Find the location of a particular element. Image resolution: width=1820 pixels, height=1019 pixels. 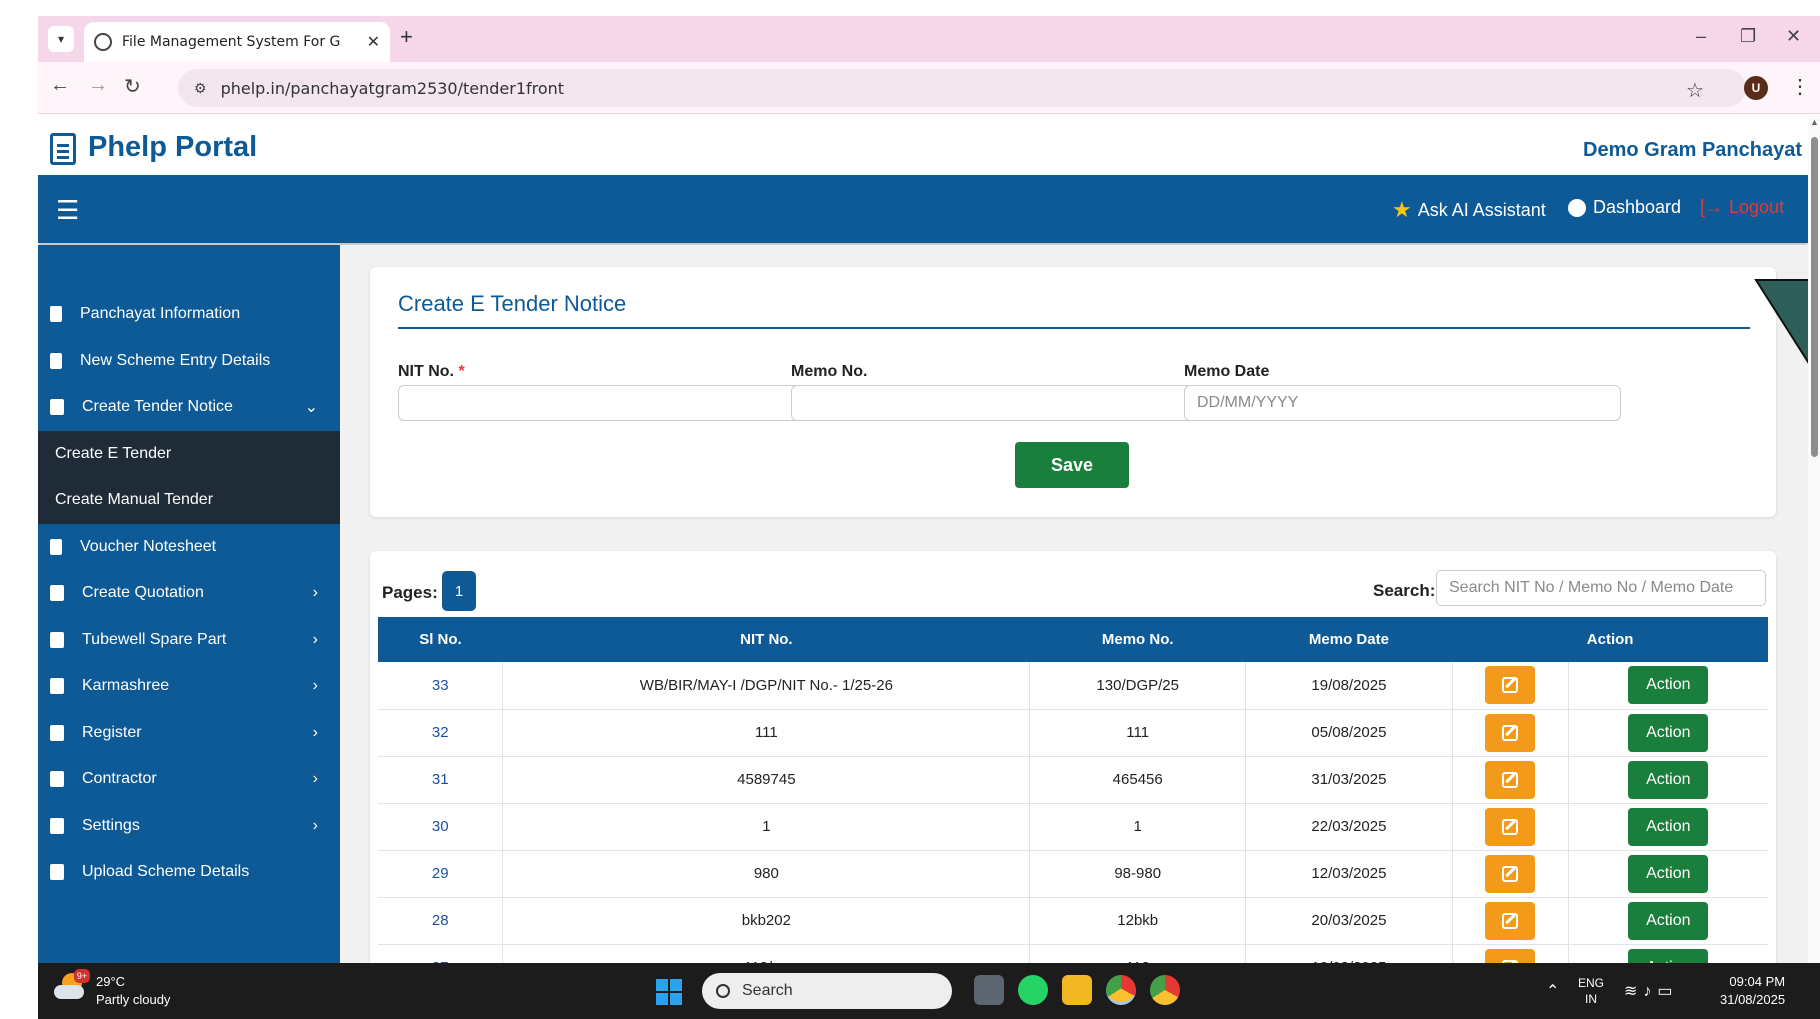

sidebar-item-label: Contractor is located at coordinates (119, 779).